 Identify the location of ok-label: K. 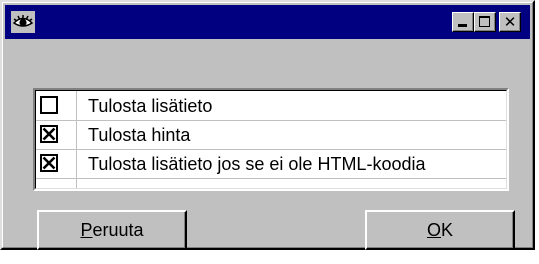
(447, 229).